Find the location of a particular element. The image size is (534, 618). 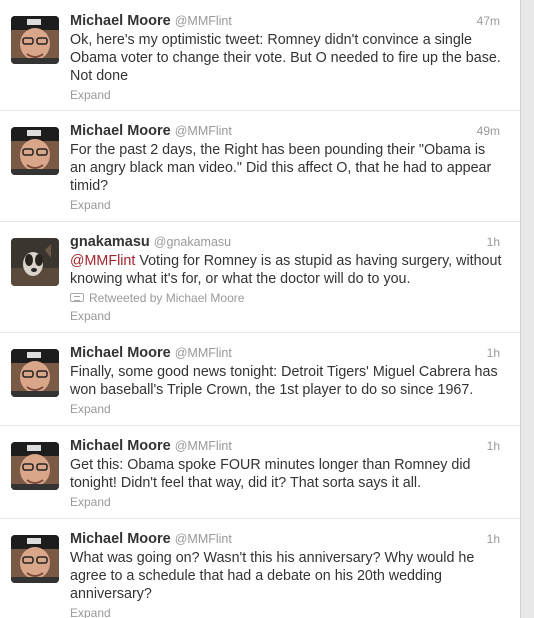

tweet-header: Michael Moore @MMFlint 47m is located at coordinates (290, 21).